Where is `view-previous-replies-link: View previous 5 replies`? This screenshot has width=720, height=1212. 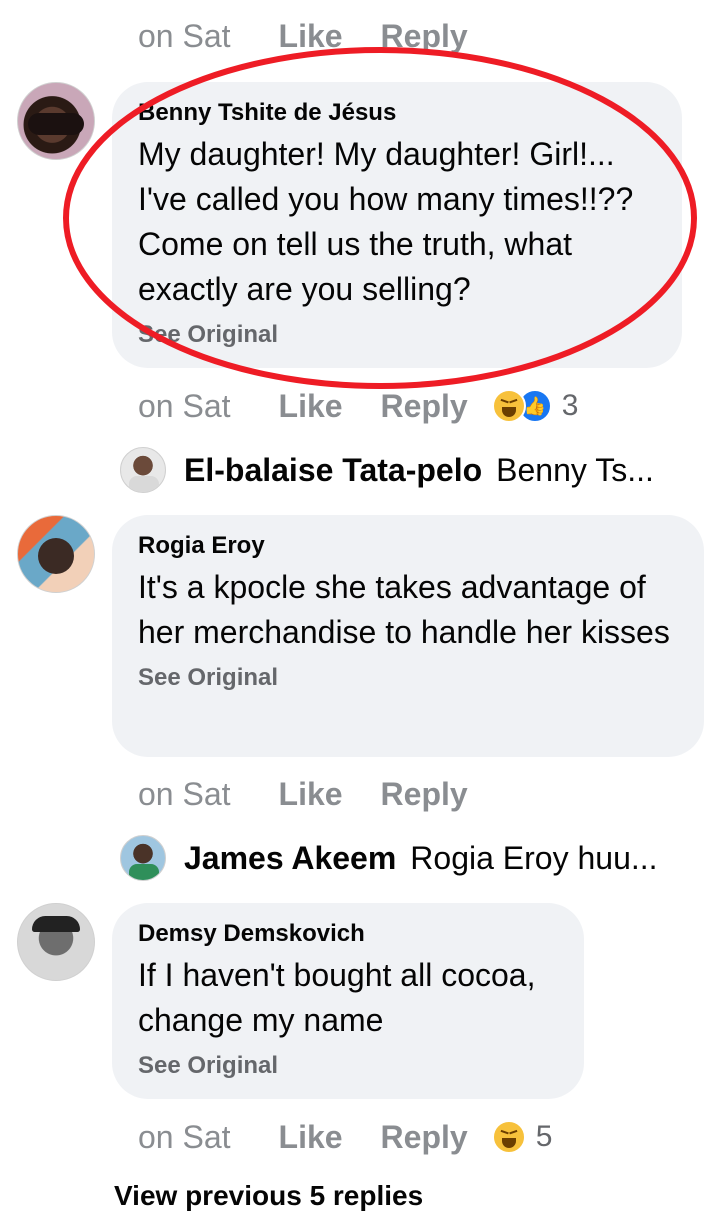 view-previous-replies-link: View previous 5 replies is located at coordinates (268, 1196).